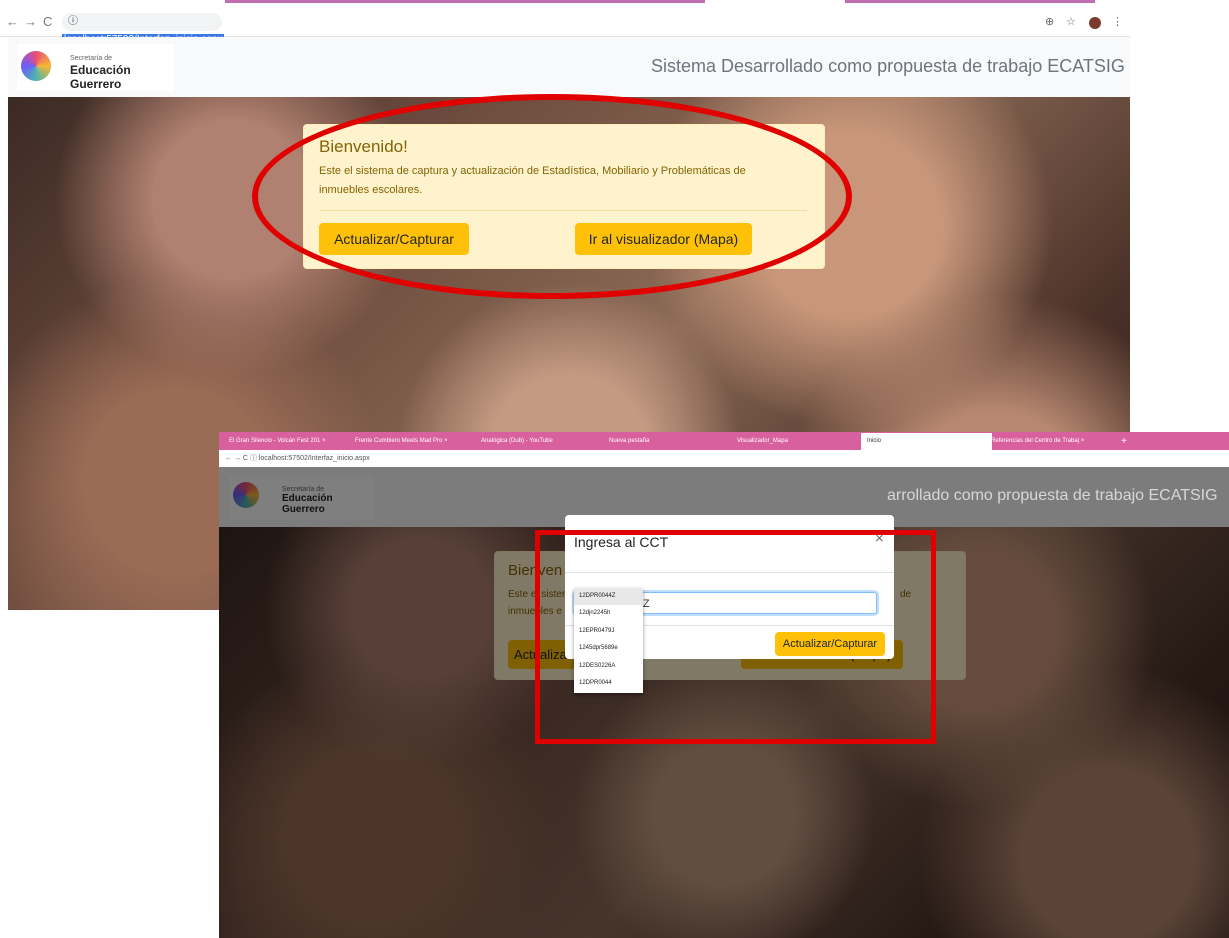  I want to click on tab-label: Frente Cumbiero Meets Mad Pro, so click(399, 441).